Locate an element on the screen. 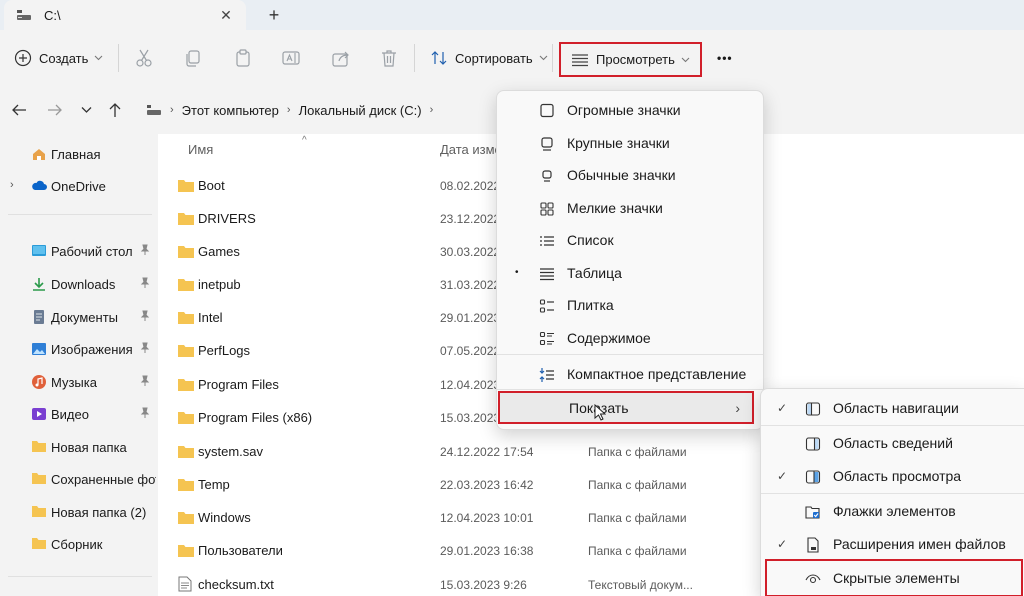  sidebar-item-saved-photos: Сохраненные фото is located at coordinates (79, 479).